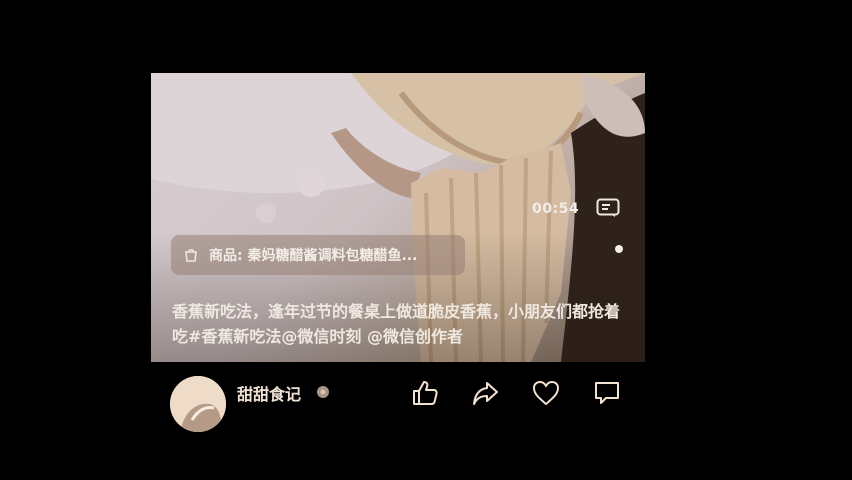  Describe the element at coordinates (191, 255) in the screenshot. I see `shopping-bag-icon` at that location.